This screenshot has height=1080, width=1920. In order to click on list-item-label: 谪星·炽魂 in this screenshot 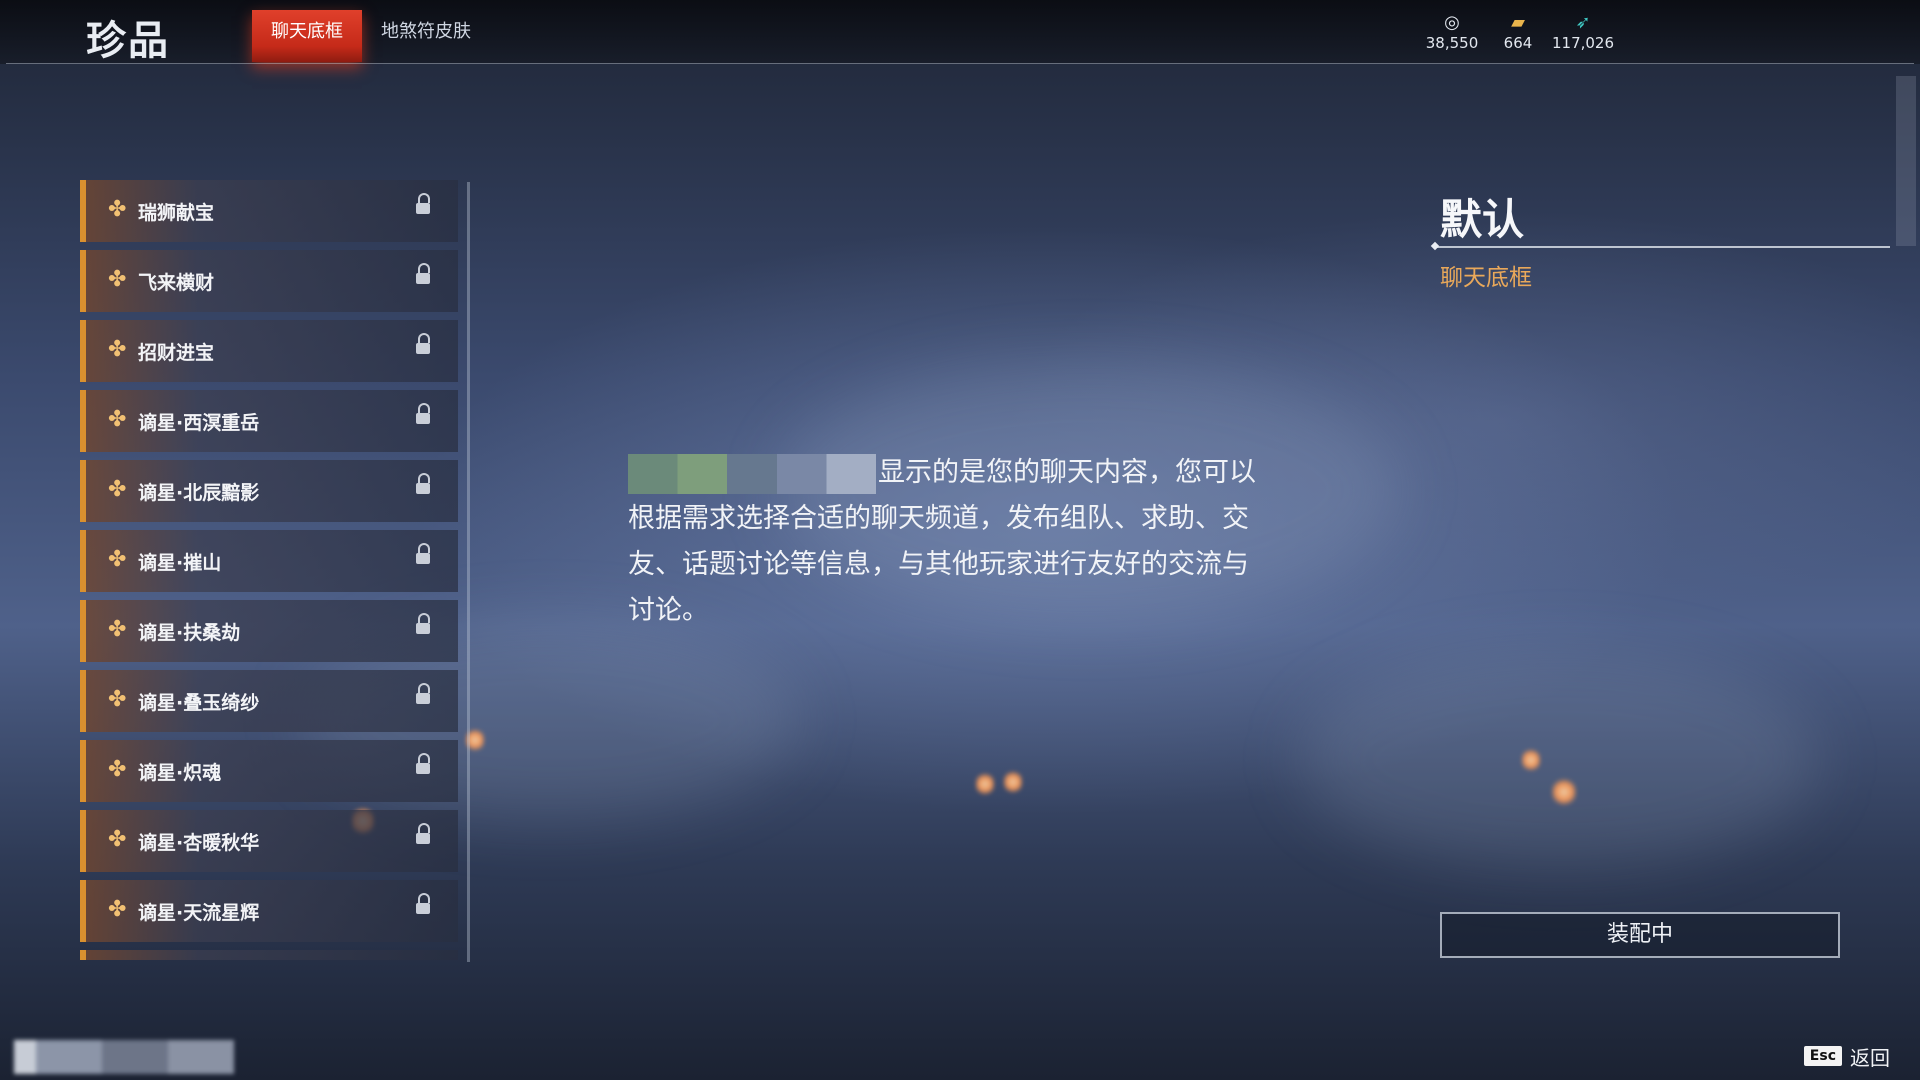, I will do `click(180, 773)`.